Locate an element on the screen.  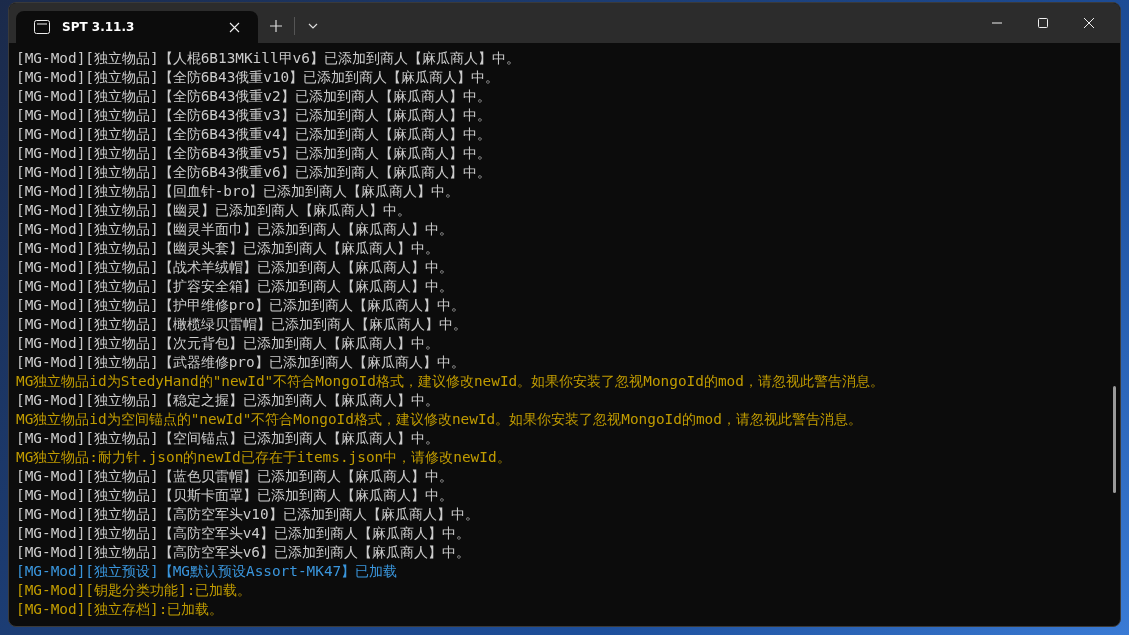
console-line: [MG-Mod][独立物品]【稳定之握】已添加到商人【麻瓜商人】中。 is located at coordinates (227, 400).